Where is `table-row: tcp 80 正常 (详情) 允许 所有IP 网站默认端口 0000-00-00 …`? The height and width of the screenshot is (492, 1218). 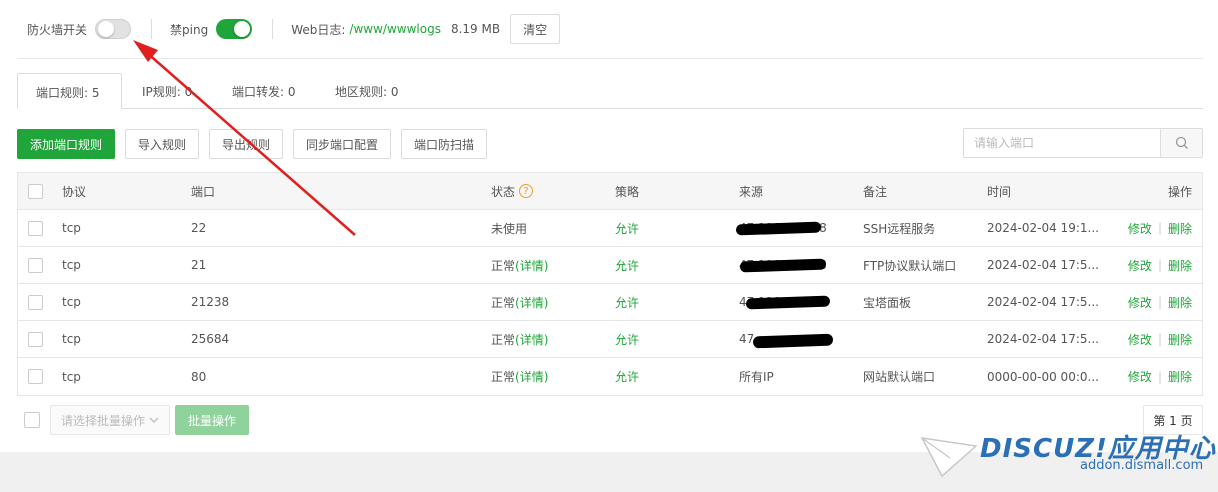
table-row: tcp 80 正常 (详情) 允许 所有IP 网站默认端口 0000-00-00 … is located at coordinates (610, 376).